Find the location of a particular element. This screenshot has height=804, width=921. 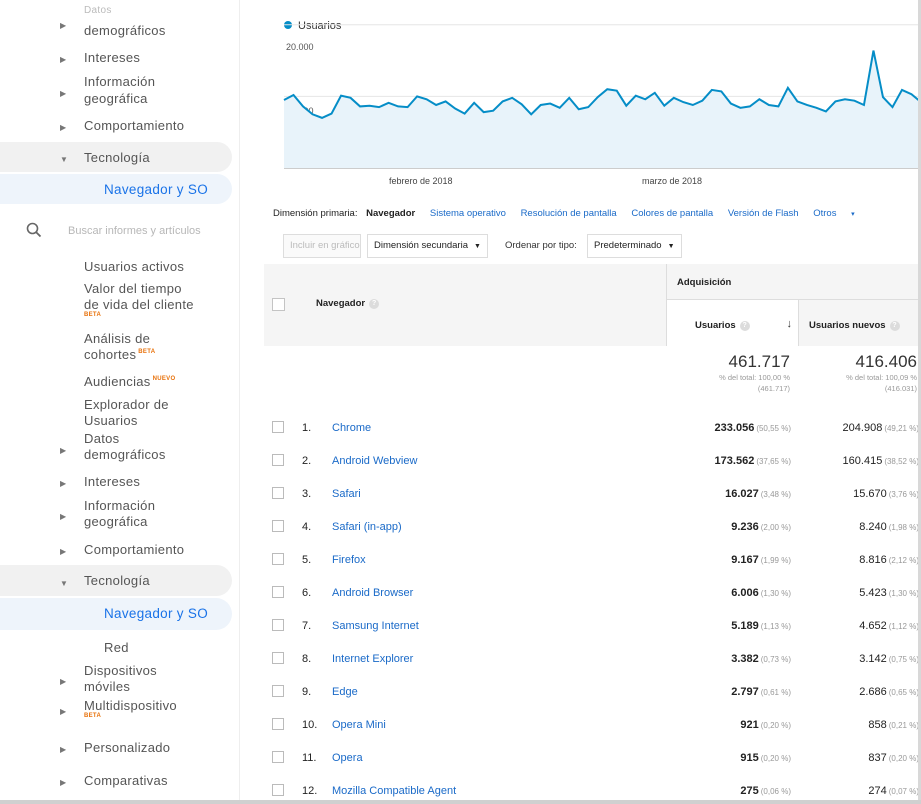

select-all-checkbox is located at coordinates (278, 304).